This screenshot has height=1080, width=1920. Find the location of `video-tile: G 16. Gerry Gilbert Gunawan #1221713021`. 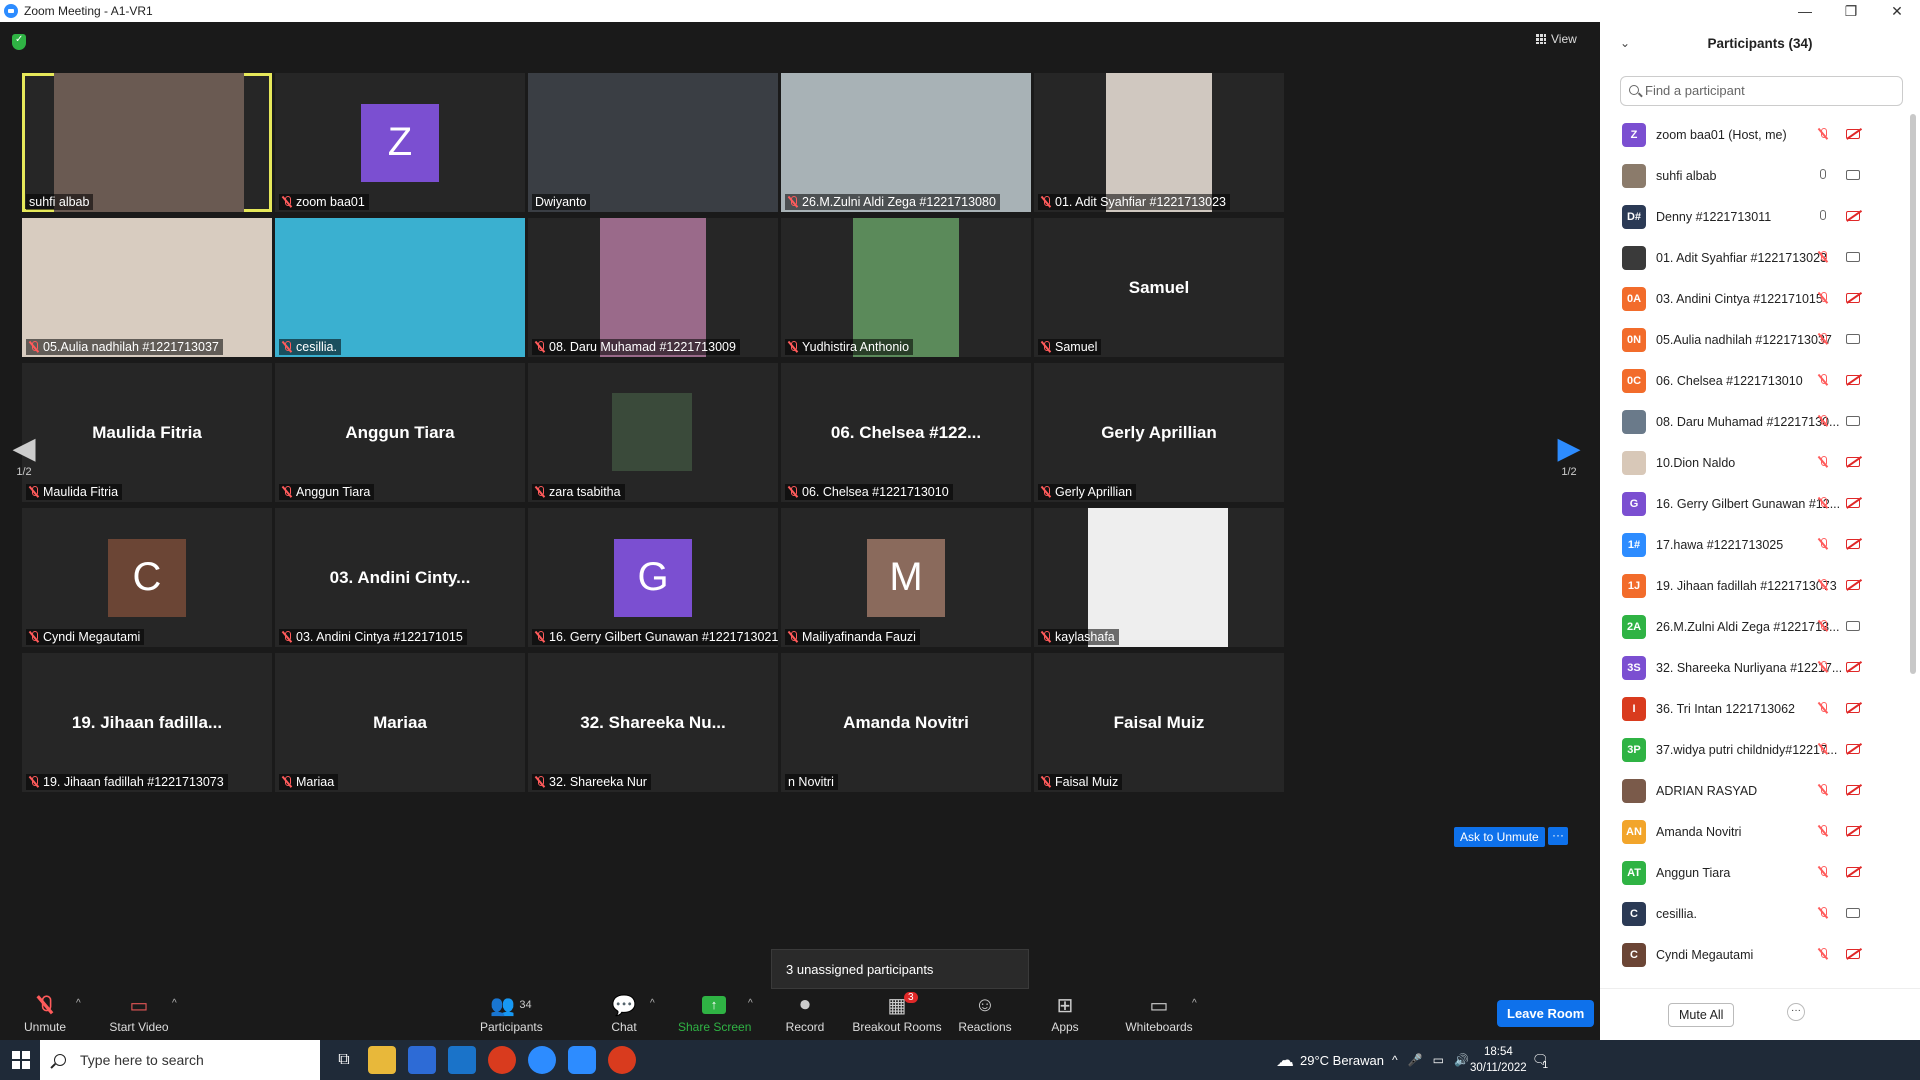

video-tile: G 16. Gerry Gilbert Gunawan #1221713021 is located at coordinates (653, 577).